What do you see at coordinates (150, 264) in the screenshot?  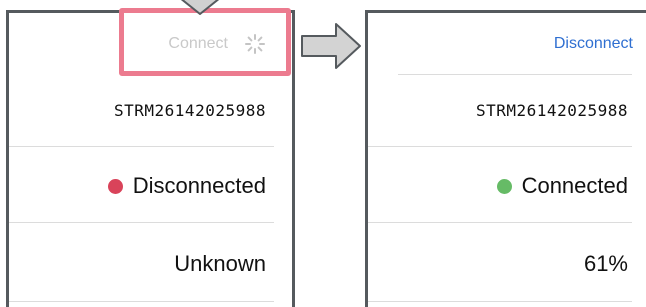 I see `battery-row: Unknown` at bounding box center [150, 264].